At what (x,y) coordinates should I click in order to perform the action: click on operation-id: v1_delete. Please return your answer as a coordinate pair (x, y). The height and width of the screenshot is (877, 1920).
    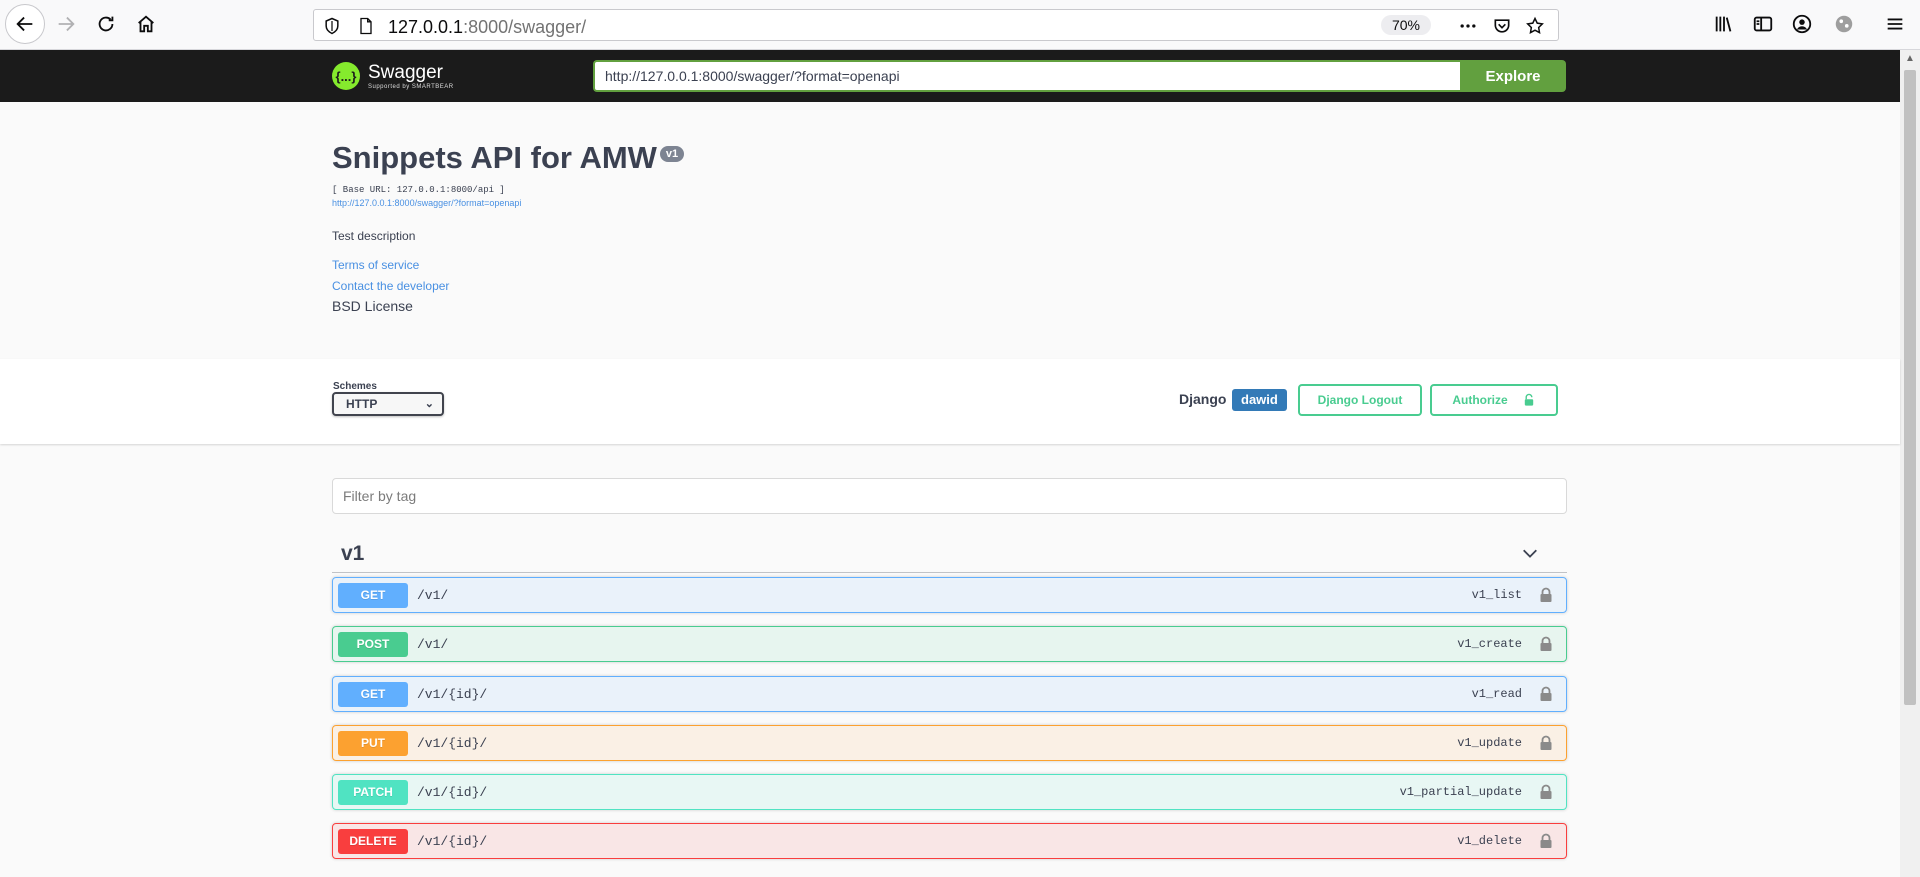
    Looking at the image, I should click on (1489, 841).